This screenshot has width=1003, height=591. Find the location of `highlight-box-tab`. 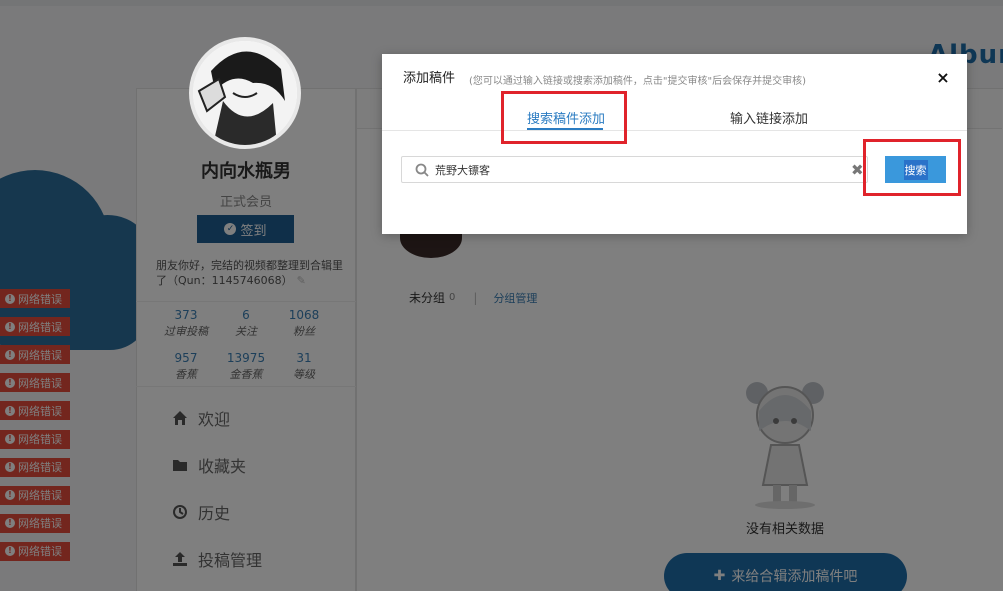

highlight-box-tab is located at coordinates (564, 117).